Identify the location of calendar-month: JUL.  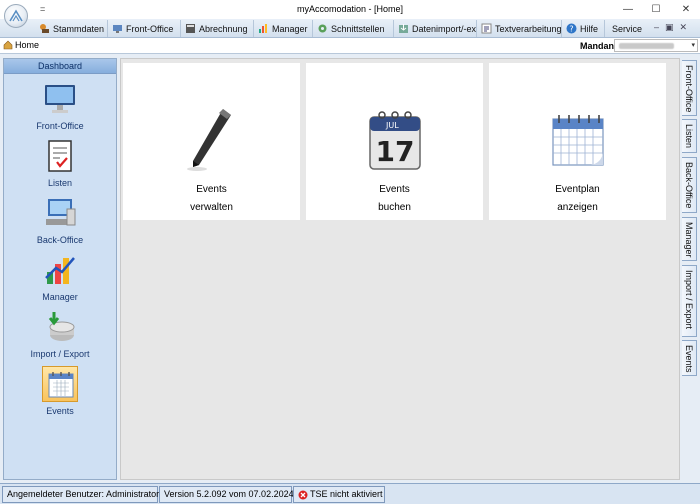
(392, 125).